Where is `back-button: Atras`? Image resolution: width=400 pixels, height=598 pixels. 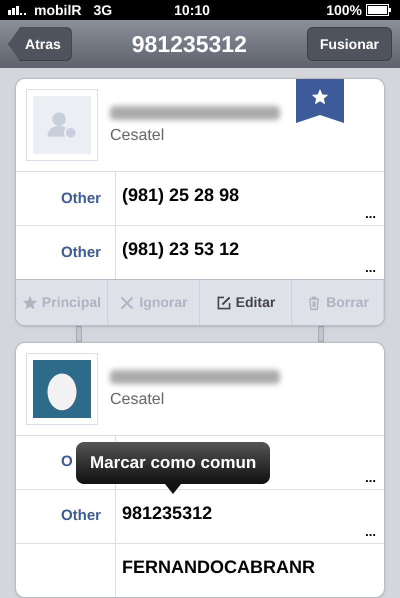
back-button: Atras is located at coordinates (40, 44).